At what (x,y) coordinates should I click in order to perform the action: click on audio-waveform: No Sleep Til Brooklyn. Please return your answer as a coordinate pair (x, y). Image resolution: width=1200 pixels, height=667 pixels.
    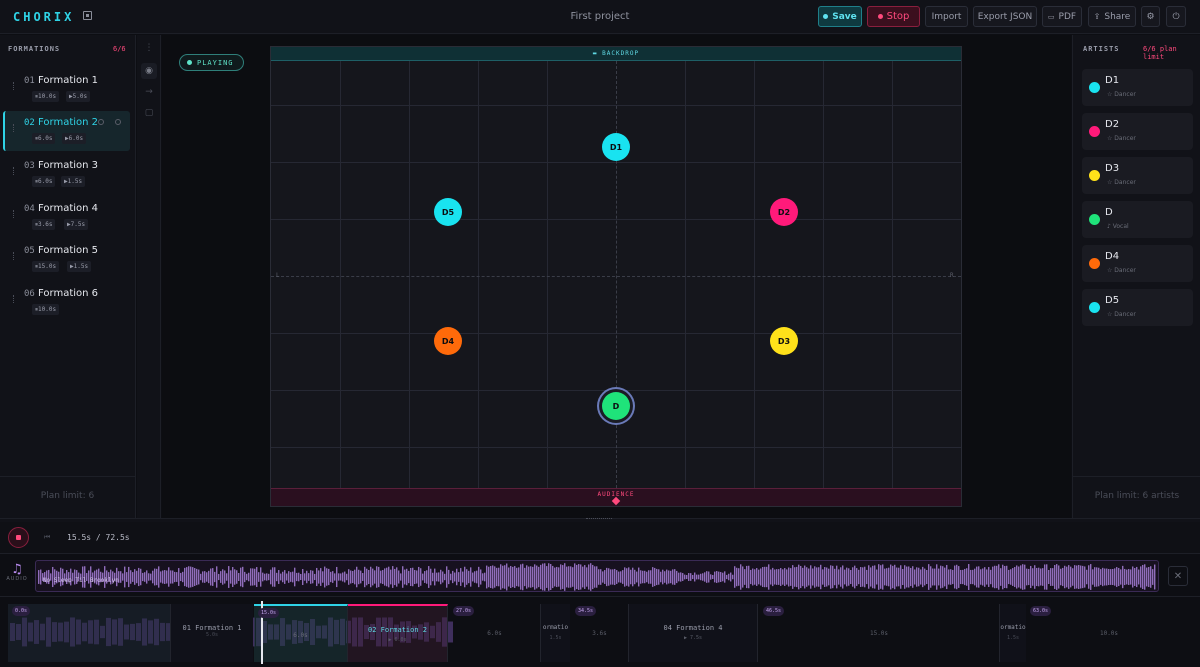
    Looking at the image, I should click on (597, 576).